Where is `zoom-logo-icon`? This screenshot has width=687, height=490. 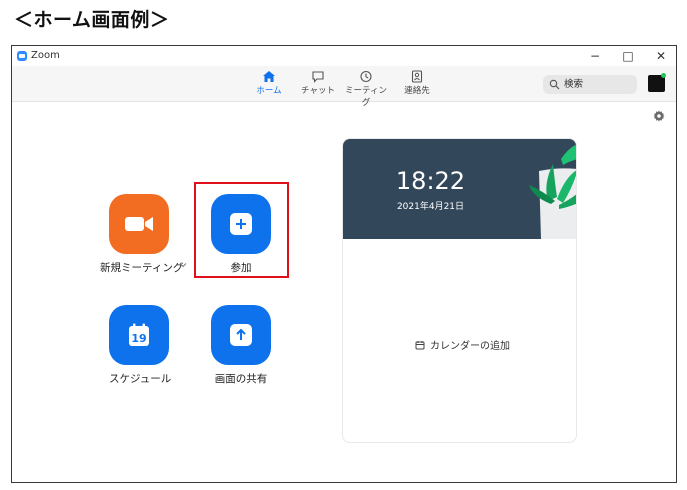
zoom-logo-icon is located at coordinates (22, 56).